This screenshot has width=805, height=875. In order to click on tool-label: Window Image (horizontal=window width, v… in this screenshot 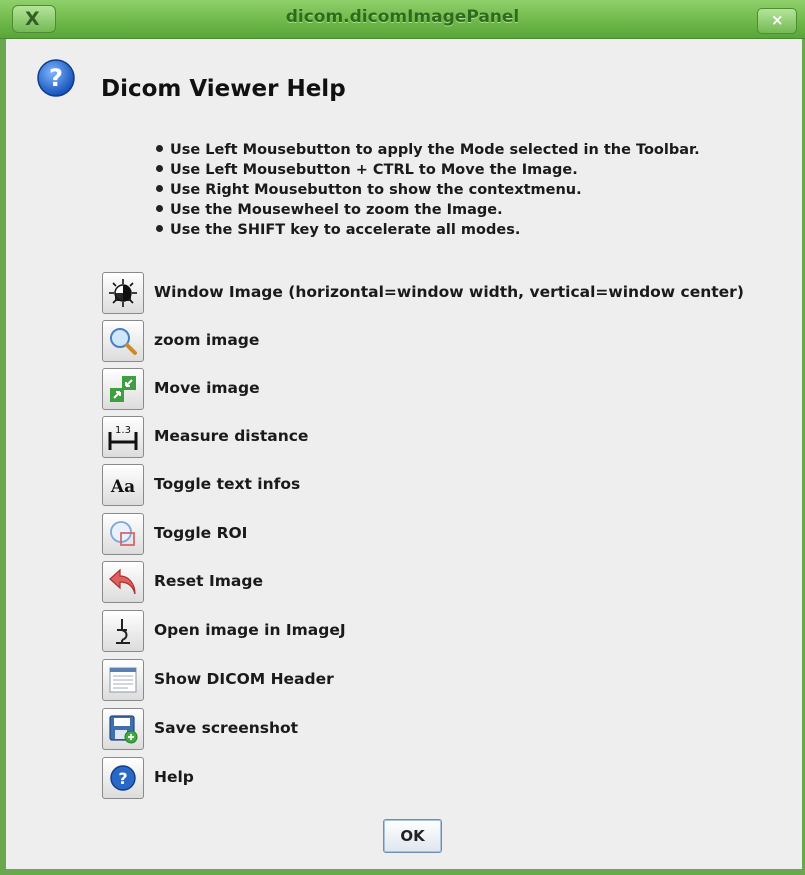, I will do `click(449, 292)`.